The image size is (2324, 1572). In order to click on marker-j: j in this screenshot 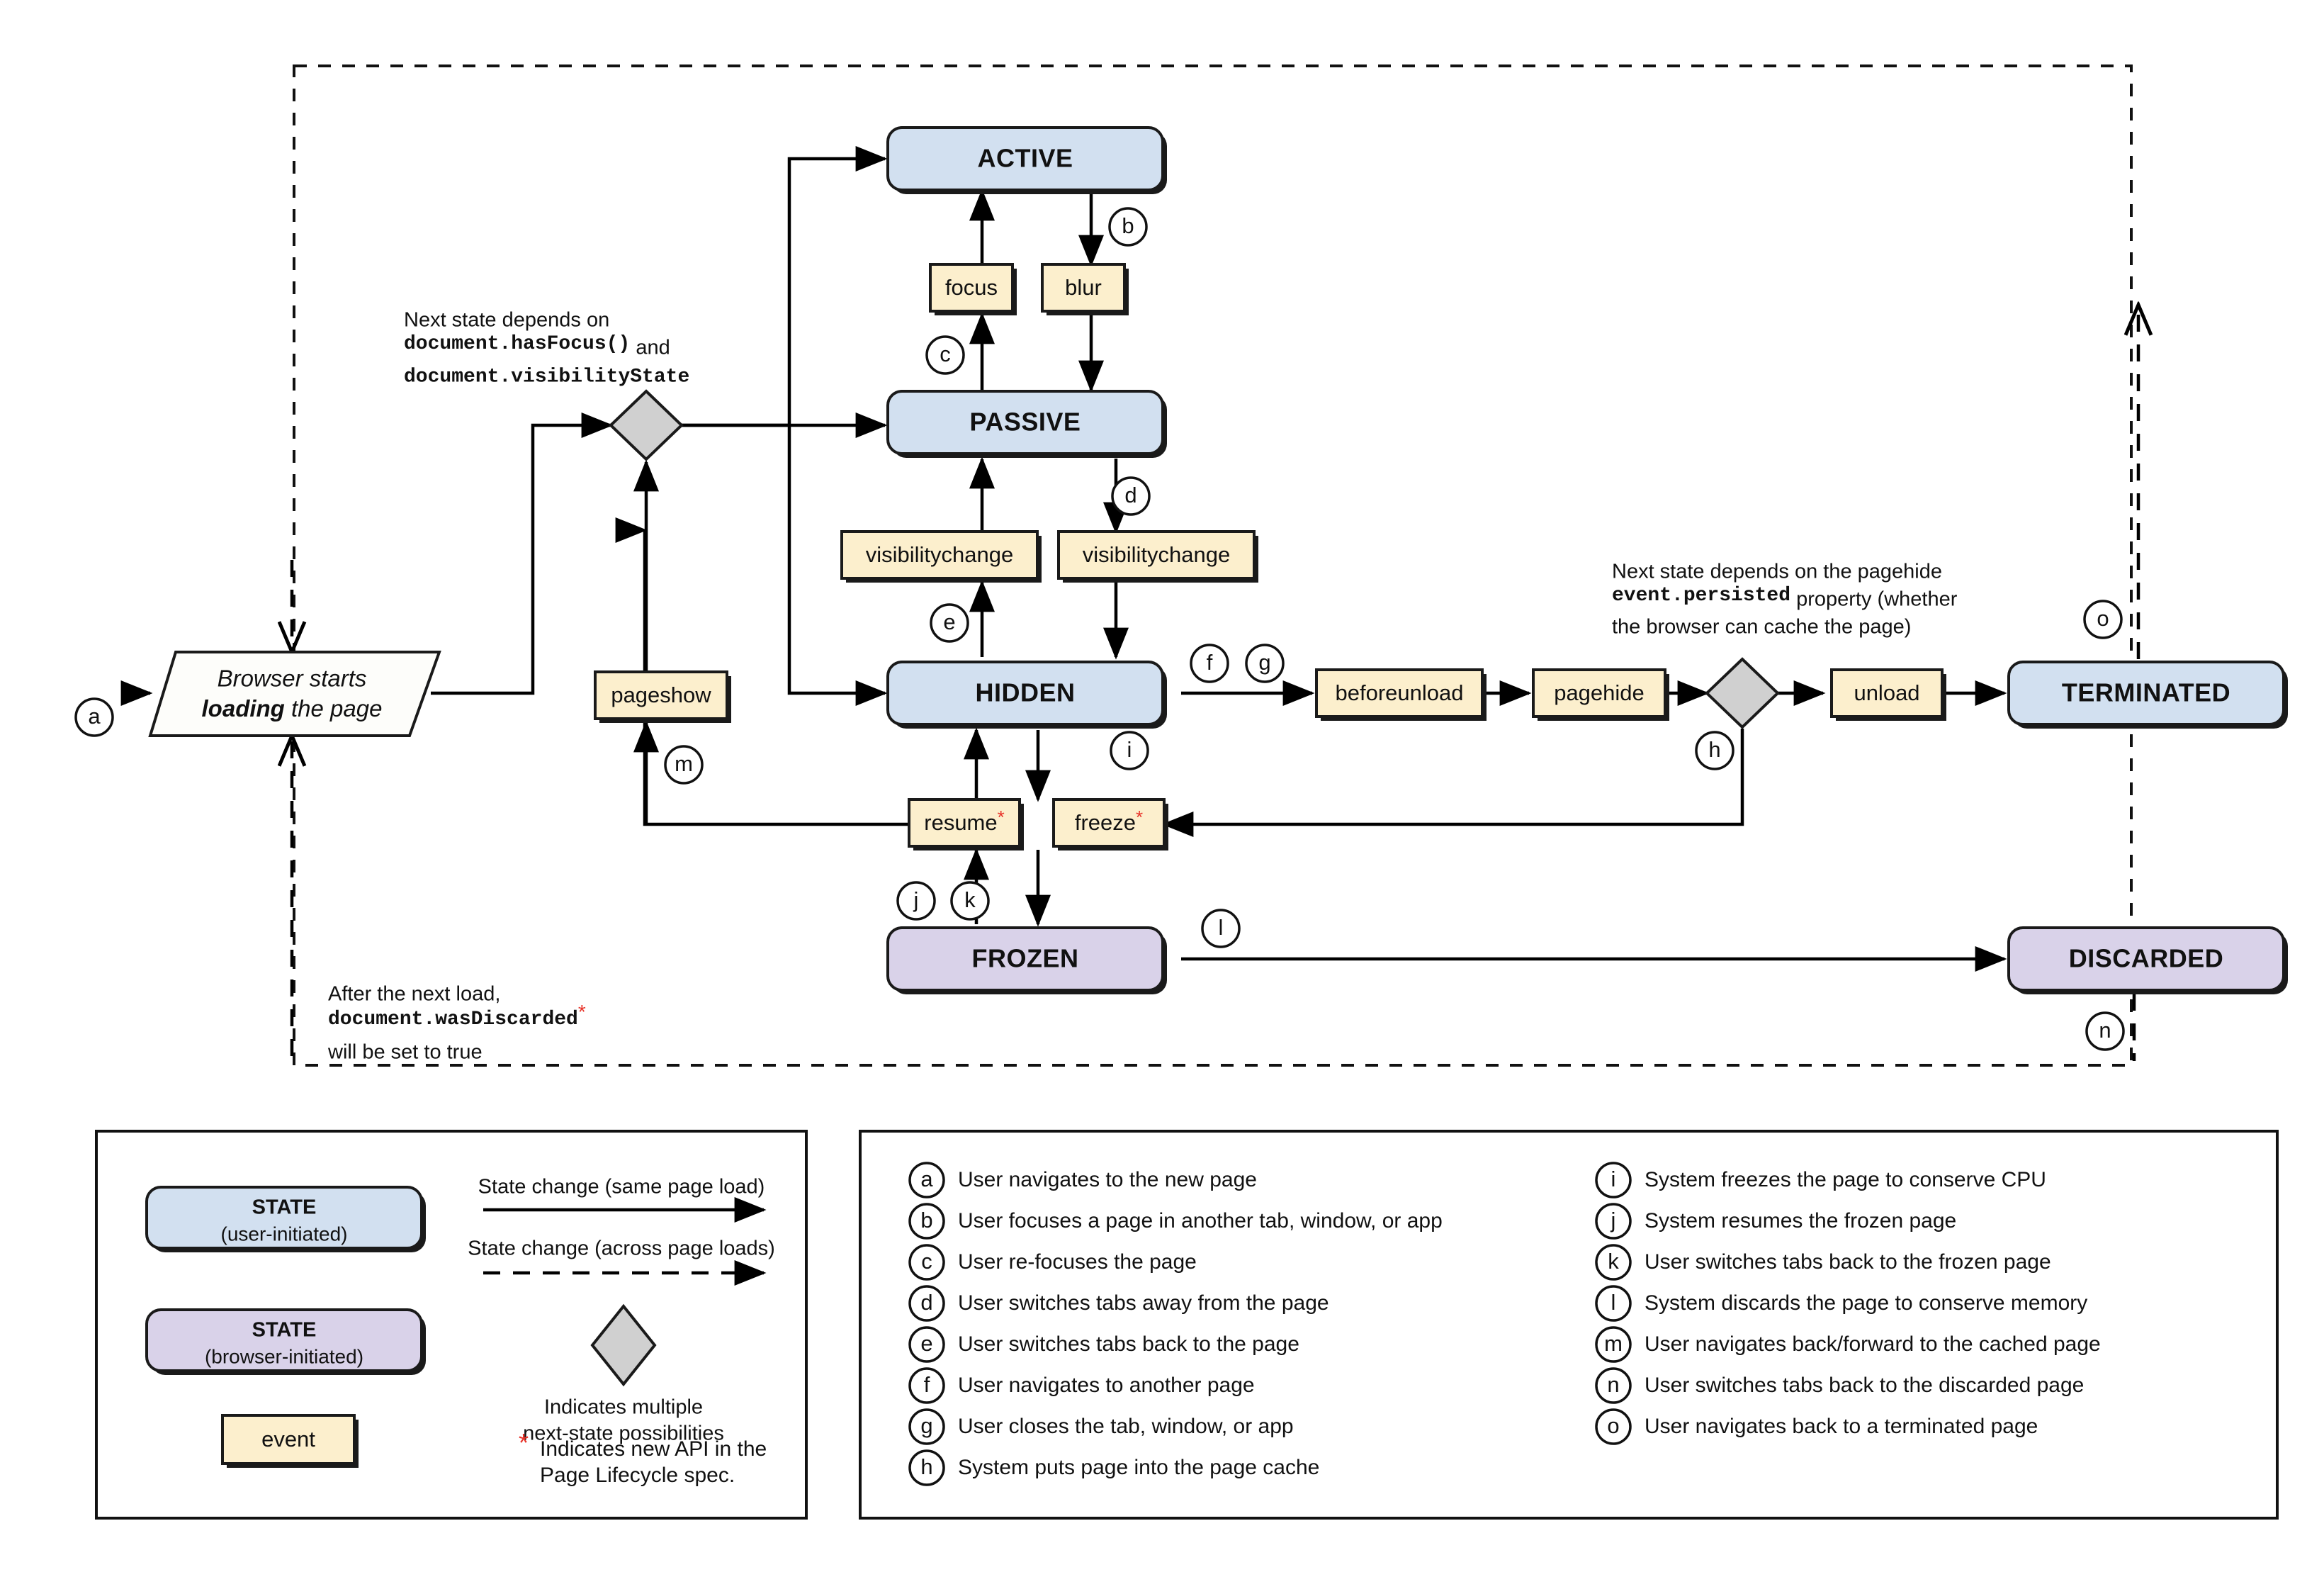, I will do `click(916, 901)`.